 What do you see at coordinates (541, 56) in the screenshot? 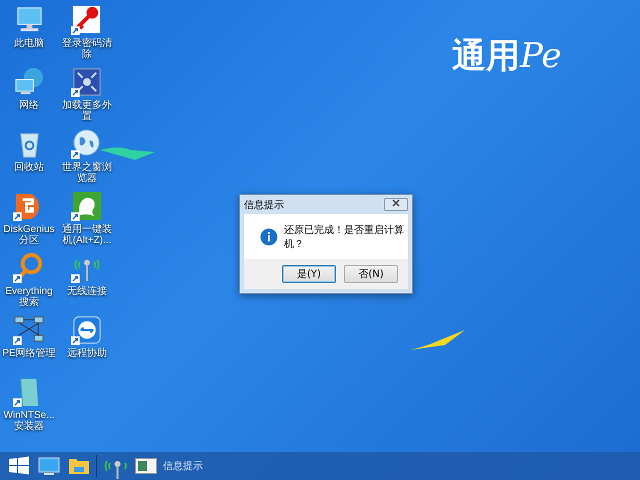
I see `logo-suffix: Pe` at bounding box center [541, 56].